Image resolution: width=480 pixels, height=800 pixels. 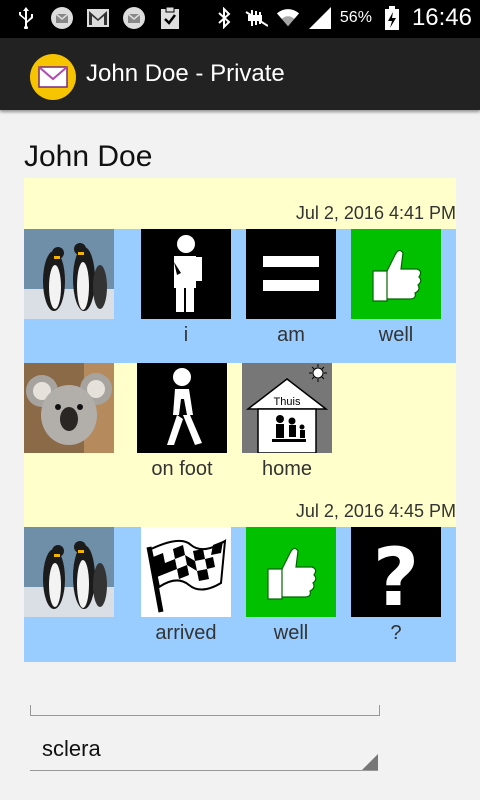 What do you see at coordinates (288, 18) in the screenshot?
I see `wifi-icon` at bounding box center [288, 18].